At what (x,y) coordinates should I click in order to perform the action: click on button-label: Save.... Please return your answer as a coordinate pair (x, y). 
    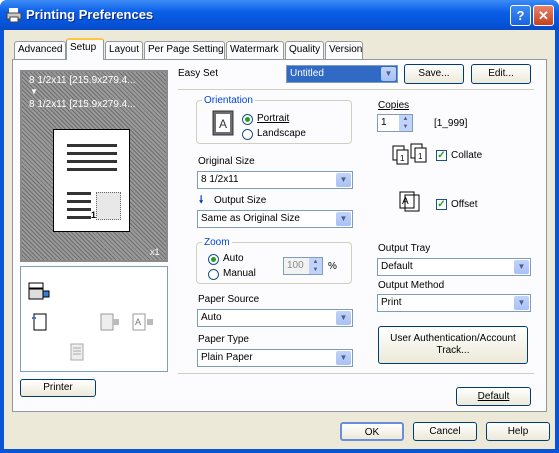
    Looking at the image, I should click on (434, 73).